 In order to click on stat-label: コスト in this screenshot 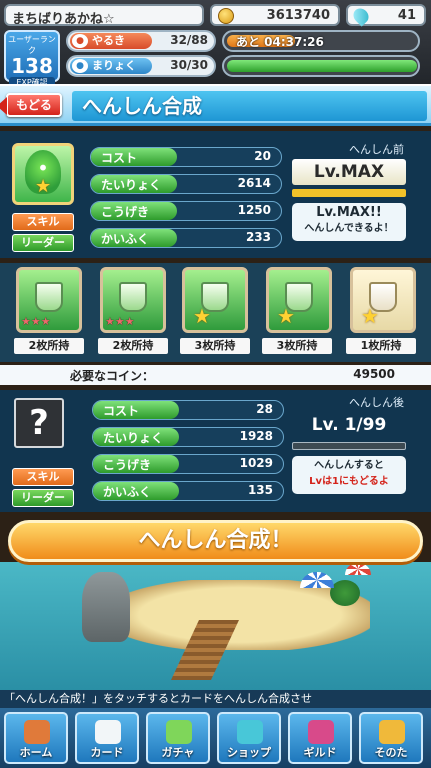, I will do `click(119, 158)`.